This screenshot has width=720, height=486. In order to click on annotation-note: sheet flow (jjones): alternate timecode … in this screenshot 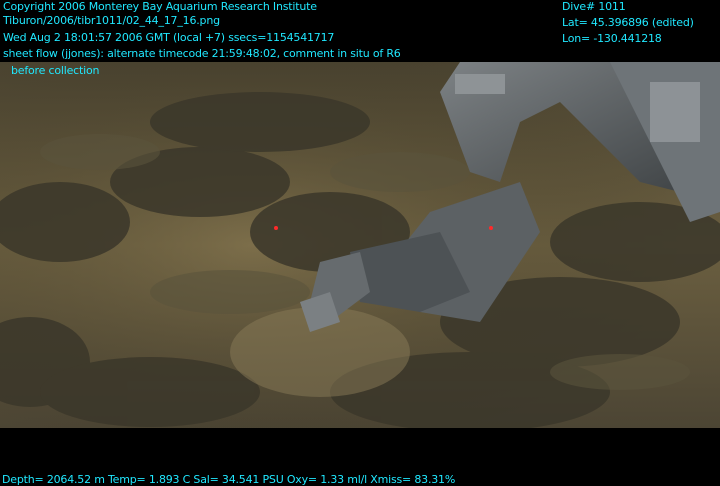, I will do `click(202, 53)`.